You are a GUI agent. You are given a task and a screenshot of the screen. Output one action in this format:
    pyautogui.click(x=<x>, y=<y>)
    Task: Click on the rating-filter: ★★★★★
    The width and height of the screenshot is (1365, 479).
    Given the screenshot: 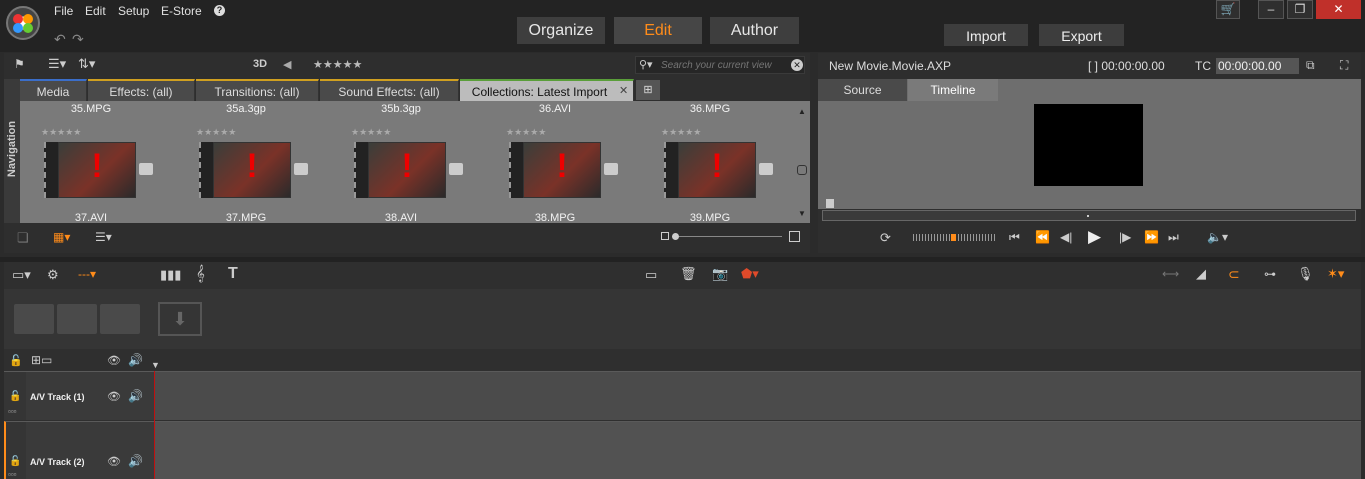 What is the action you would take?
    pyautogui.click(x=337, y=64)
    